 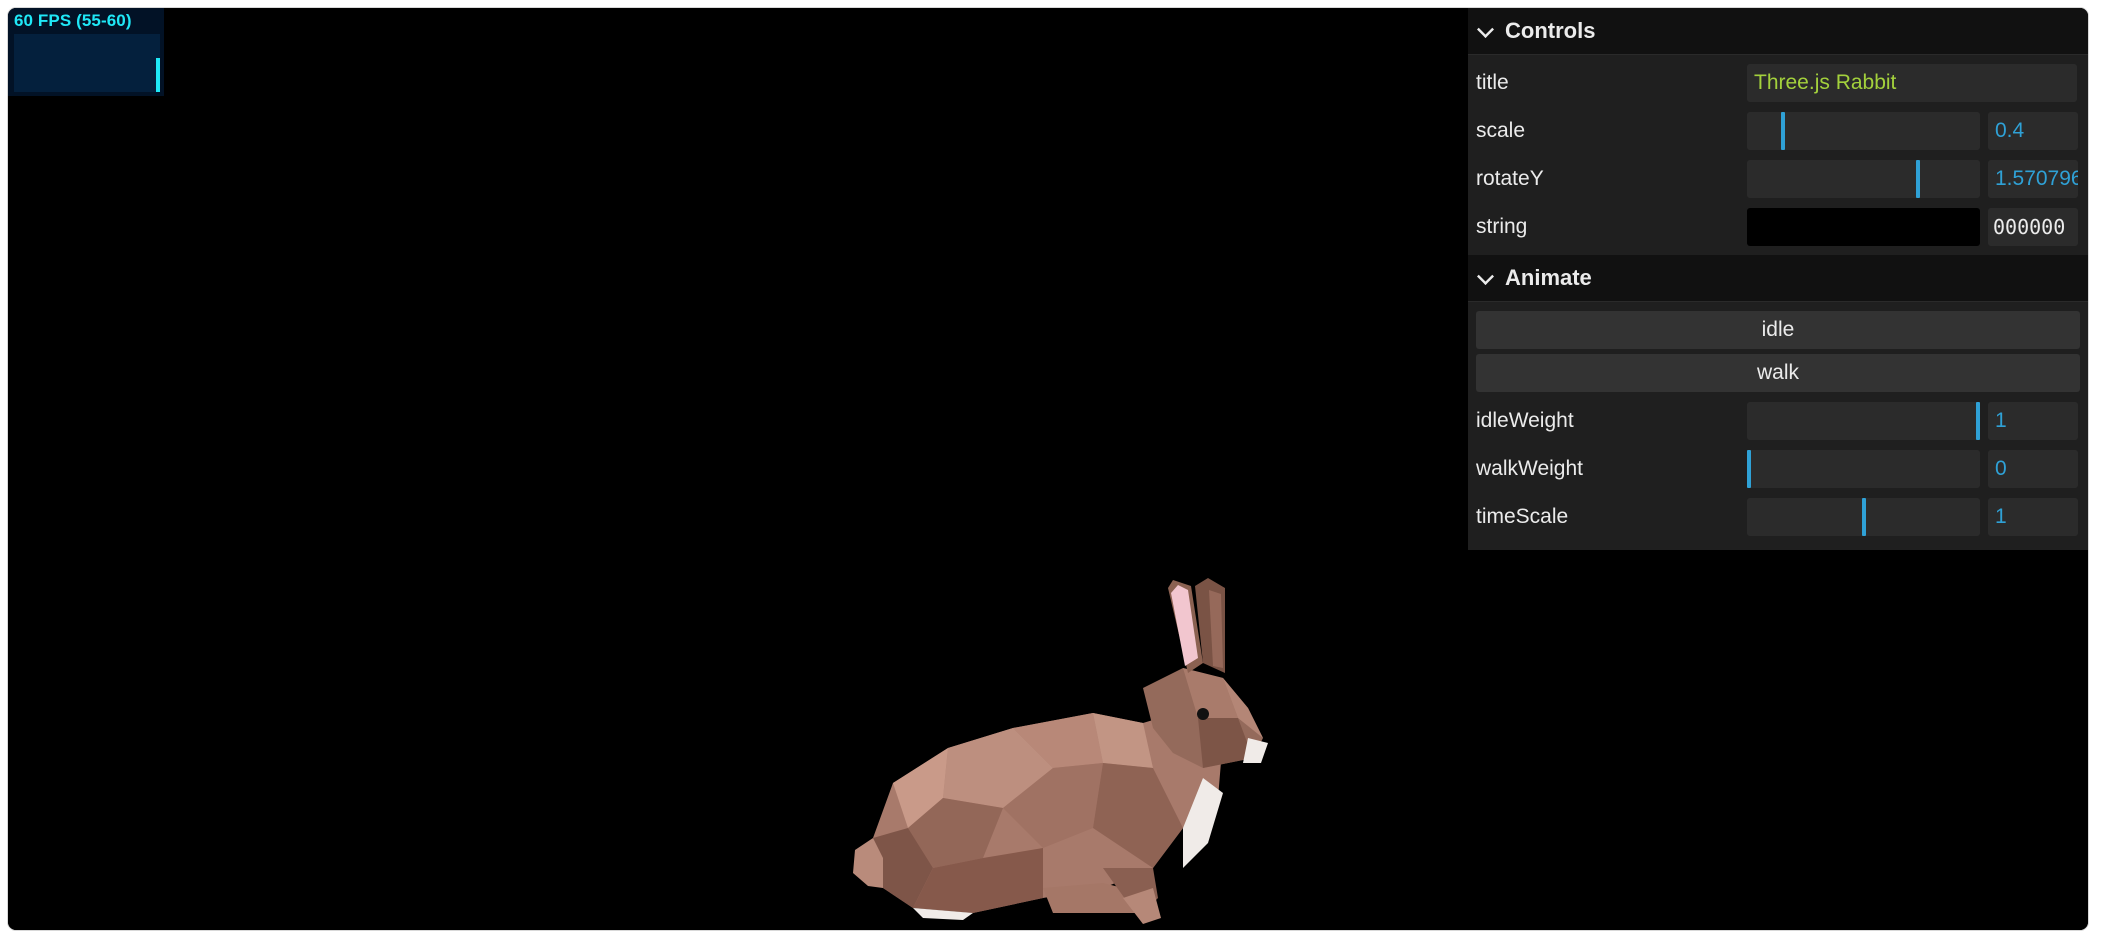 I want to click on scale-slider, so click(x=1863, y=131).